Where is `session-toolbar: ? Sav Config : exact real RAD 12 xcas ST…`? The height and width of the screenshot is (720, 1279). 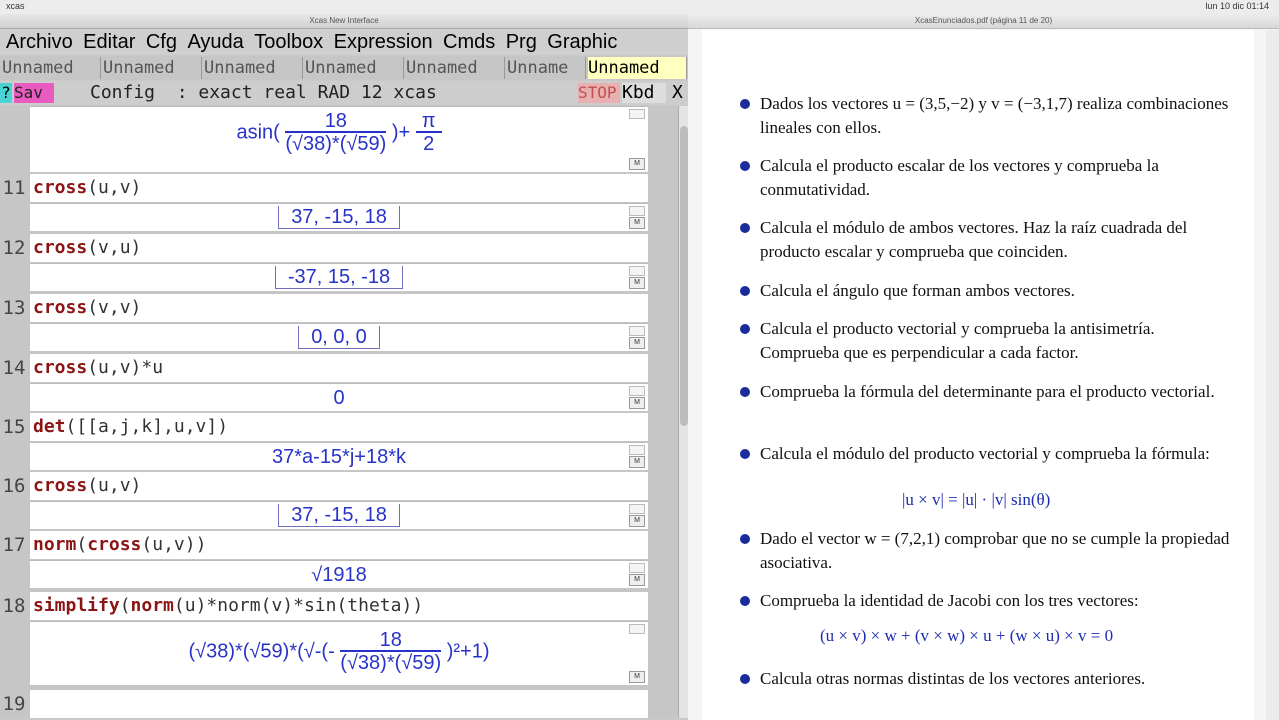 session-toolbar: ? Sav Config : exact real RAD 12 xcas ST… is located at coordinates (344, 93).